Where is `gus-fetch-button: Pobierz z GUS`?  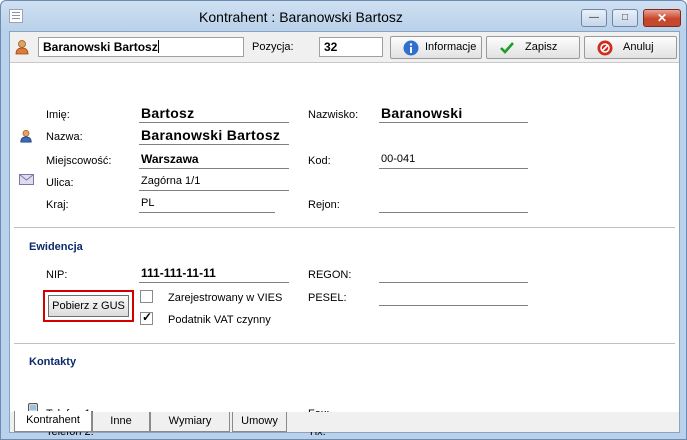
gus-fetch-button: Pobierz z GUS is located at coordinates (88, 306).